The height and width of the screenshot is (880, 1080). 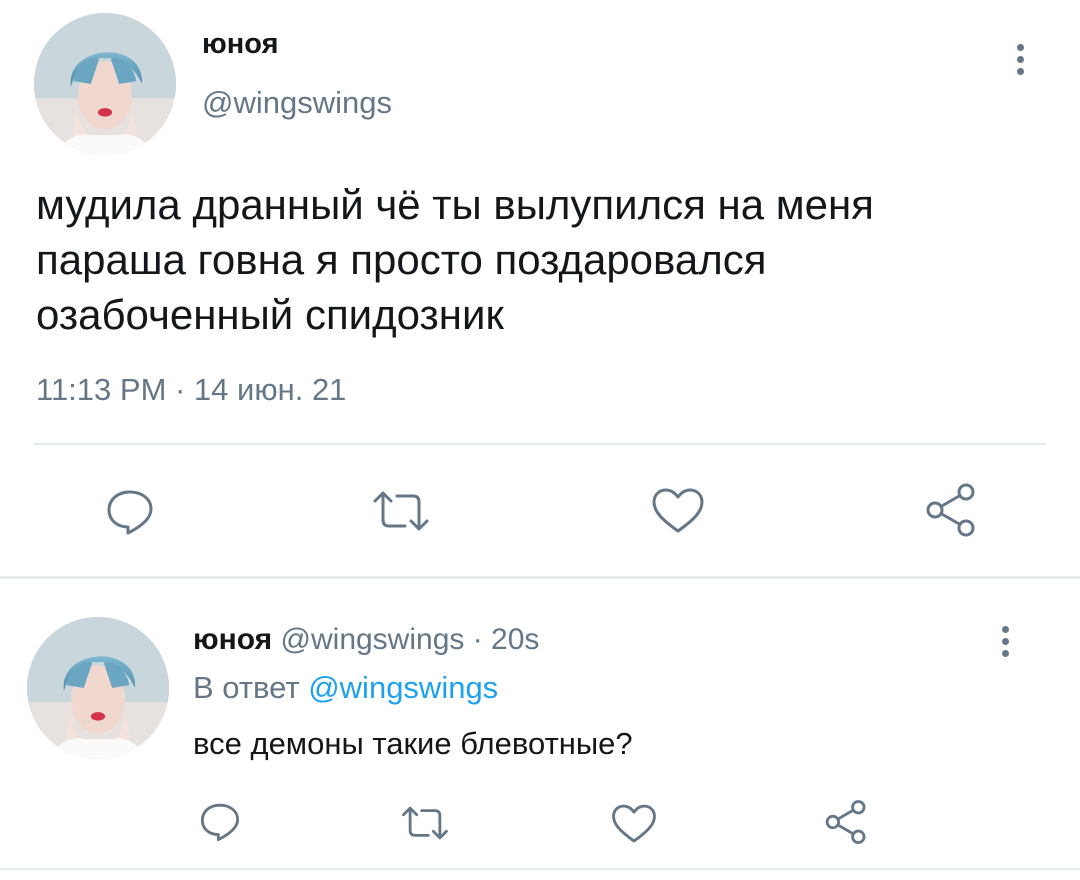 What do you see at coordinates (403, 687) in the screenshot?
I see `reply-to-handle-link: @wingswings` at bounding box center [403, 687].